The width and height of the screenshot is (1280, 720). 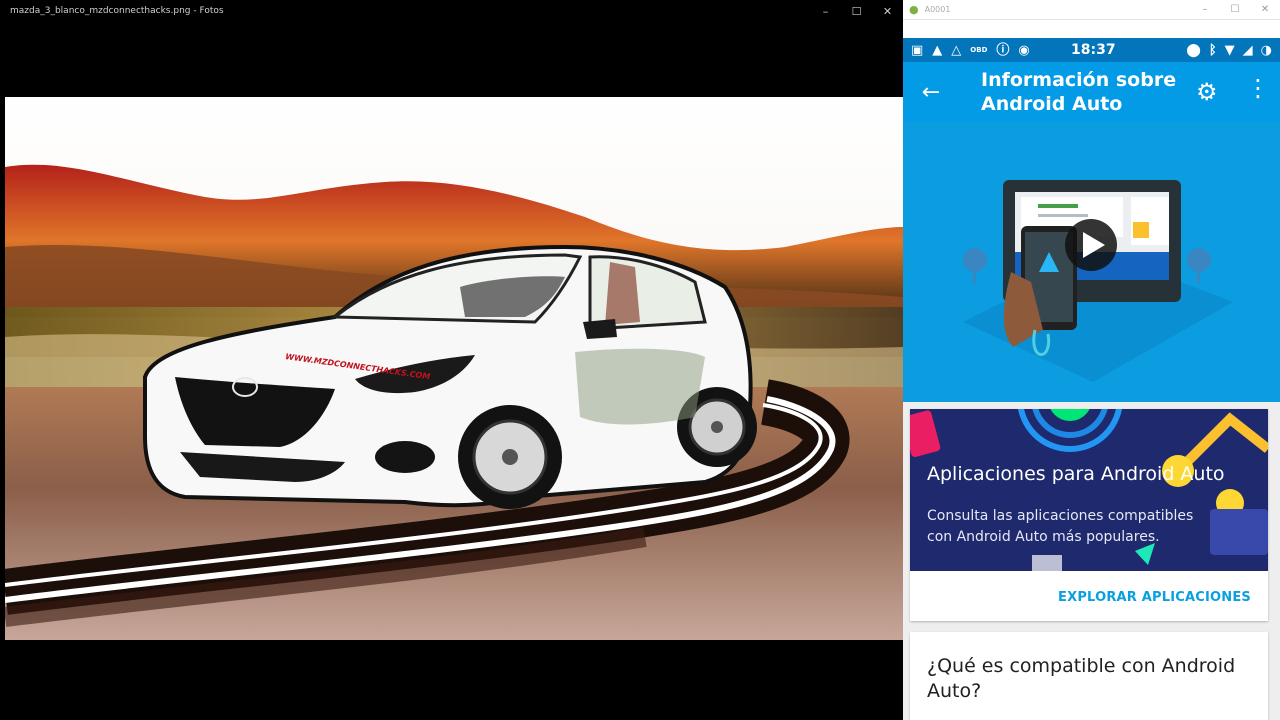 I want to click on hero-illustration, so click(x=1098, y=281).